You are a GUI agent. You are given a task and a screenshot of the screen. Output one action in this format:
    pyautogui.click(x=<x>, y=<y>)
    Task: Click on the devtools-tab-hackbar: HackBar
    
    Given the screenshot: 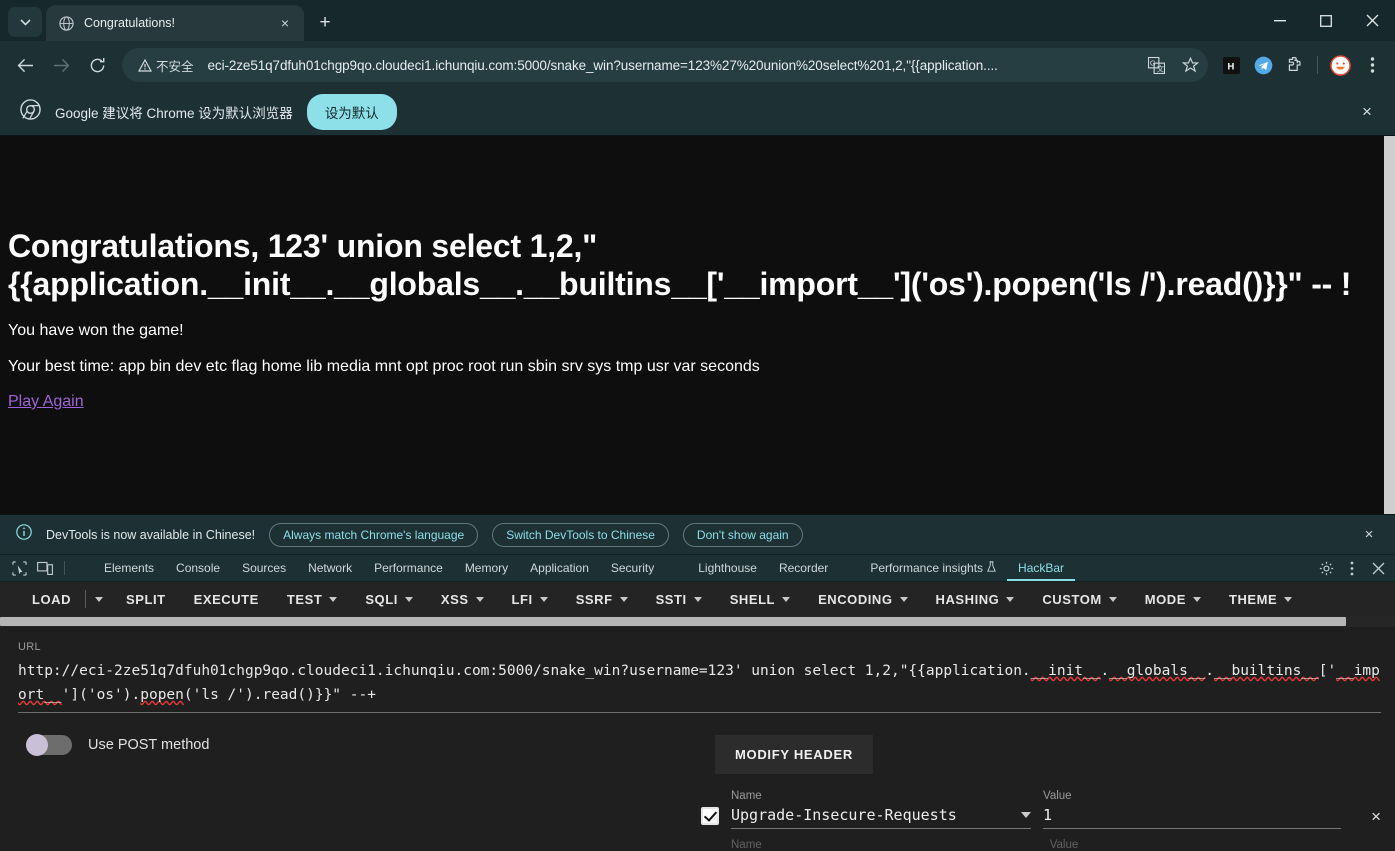 What is the action you would take?
    pyautogui.click(x=1041, y=568)
    